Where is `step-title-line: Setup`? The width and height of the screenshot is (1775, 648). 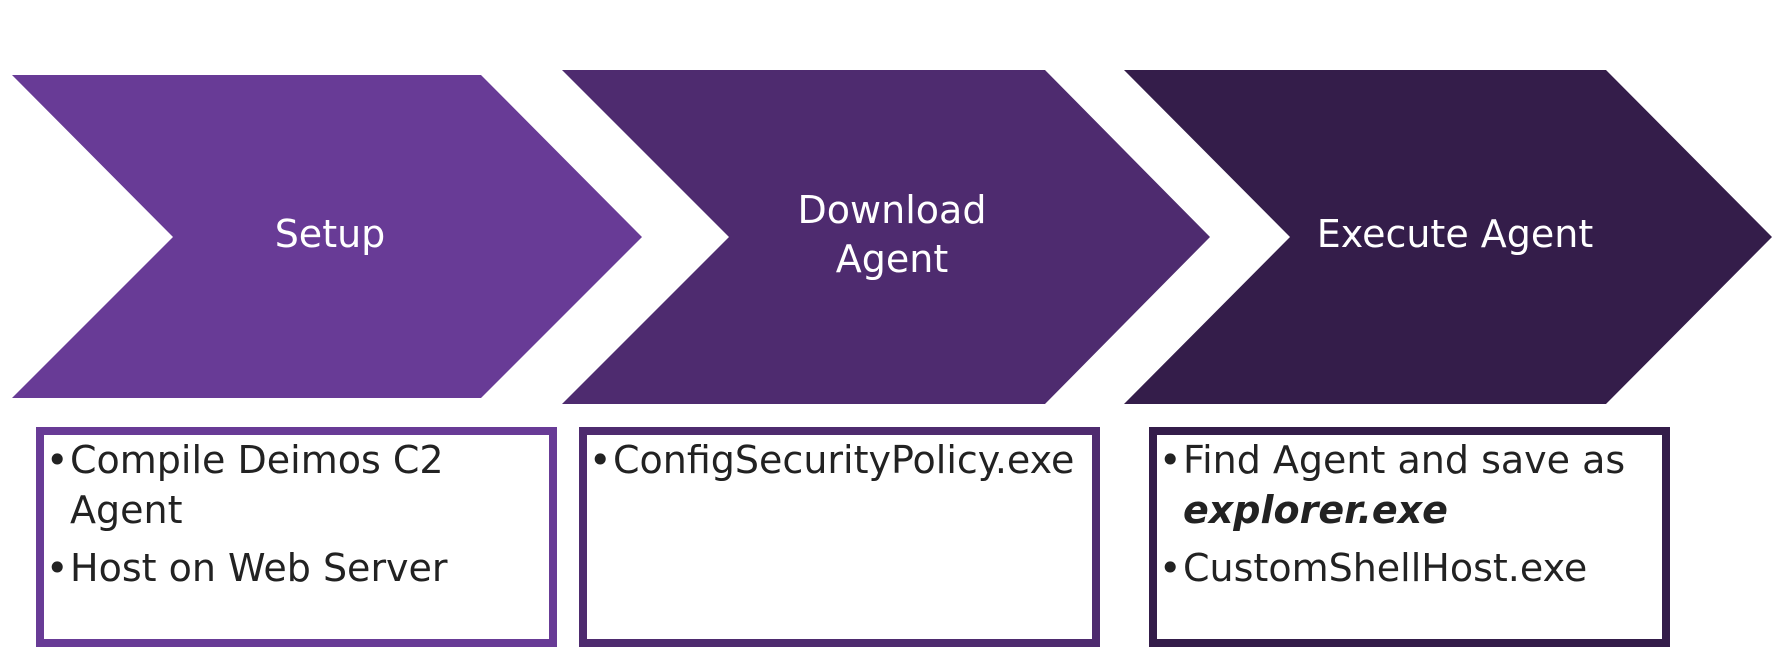
step-title-line: Setup is located at coordinates (330, 234).